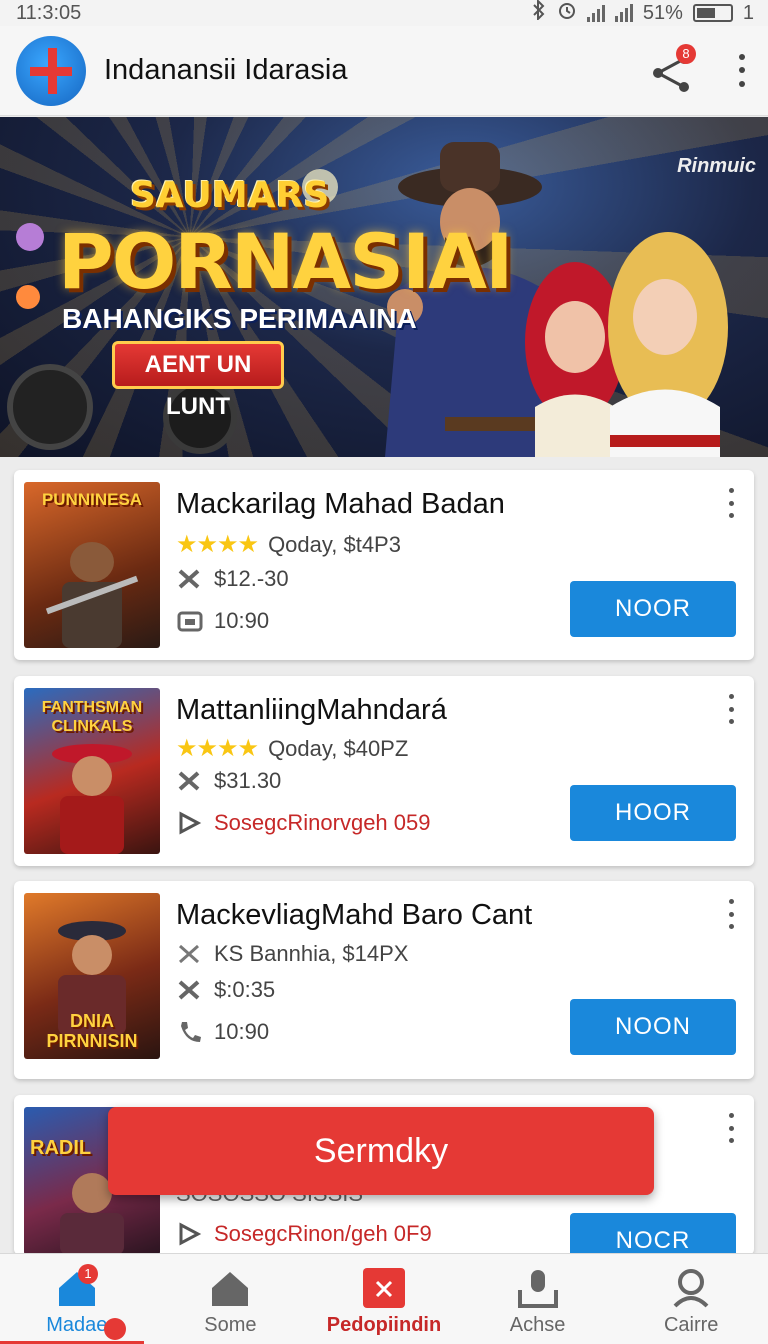 The width and height of the screenshot is (768, 1344). I want to click on nav-label: Achse, so click(537, 1325).